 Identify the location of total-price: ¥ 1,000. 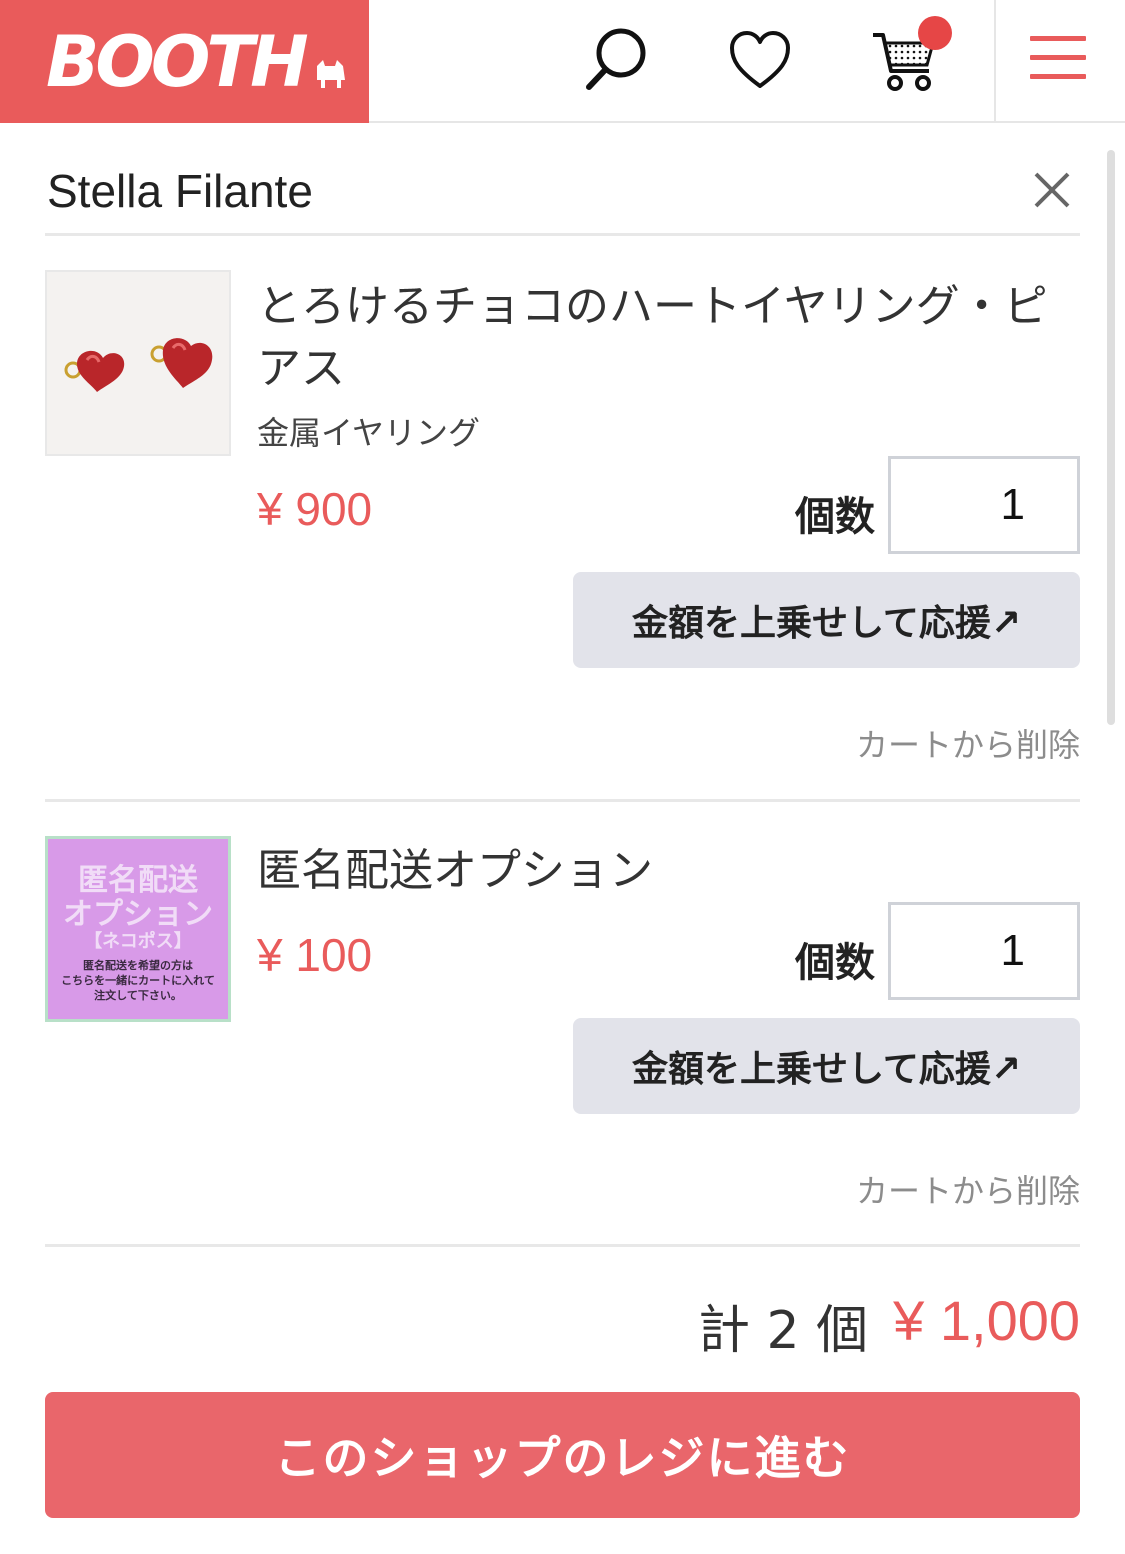
(986, 1320).